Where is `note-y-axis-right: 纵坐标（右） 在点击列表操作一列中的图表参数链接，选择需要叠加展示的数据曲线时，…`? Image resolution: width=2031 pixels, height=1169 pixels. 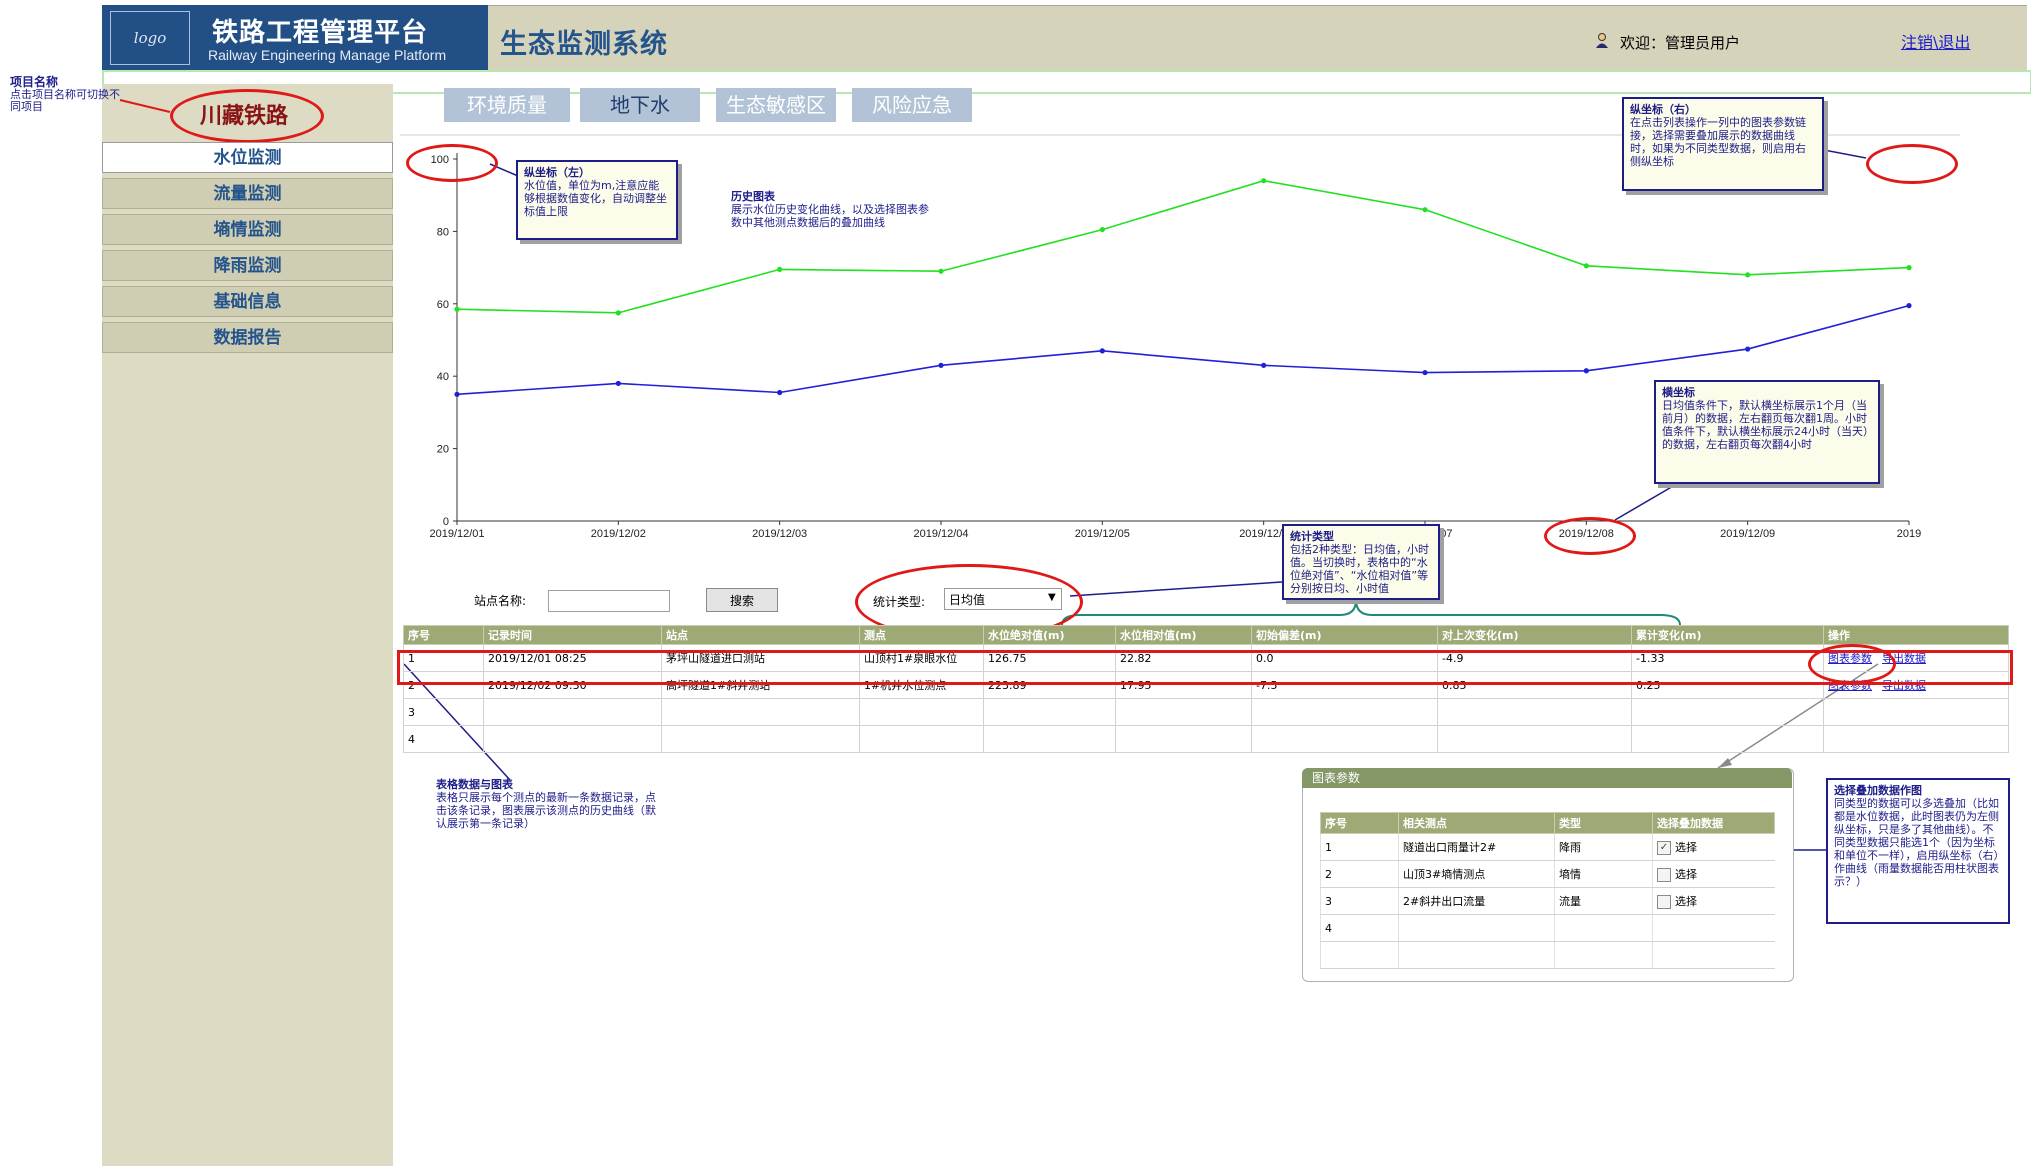
note-y-axis-right: 纵坐标（右） 在点击列表操作一列中的图表参数链接，选择需要叠加展示的数据曲线时，… is located at coordinates (1723, 144).